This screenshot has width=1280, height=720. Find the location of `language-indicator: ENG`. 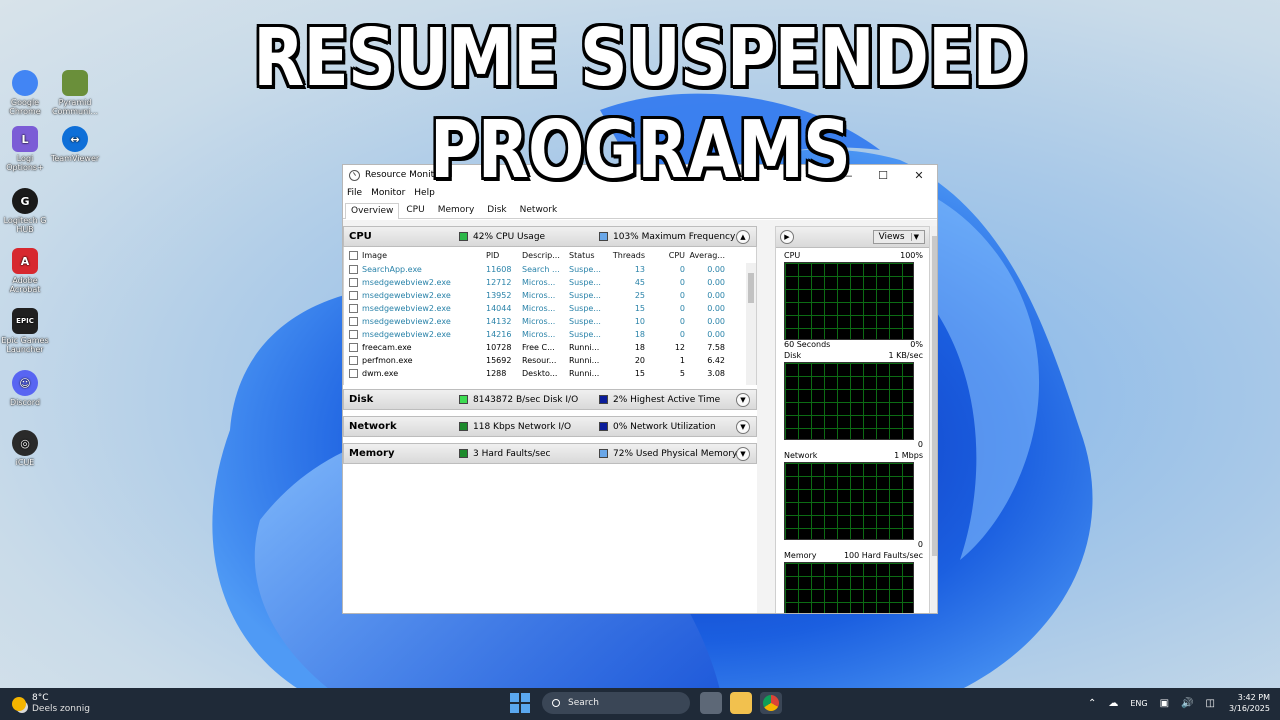

language-indicator: ENG is located at coordinates (1138, 703).